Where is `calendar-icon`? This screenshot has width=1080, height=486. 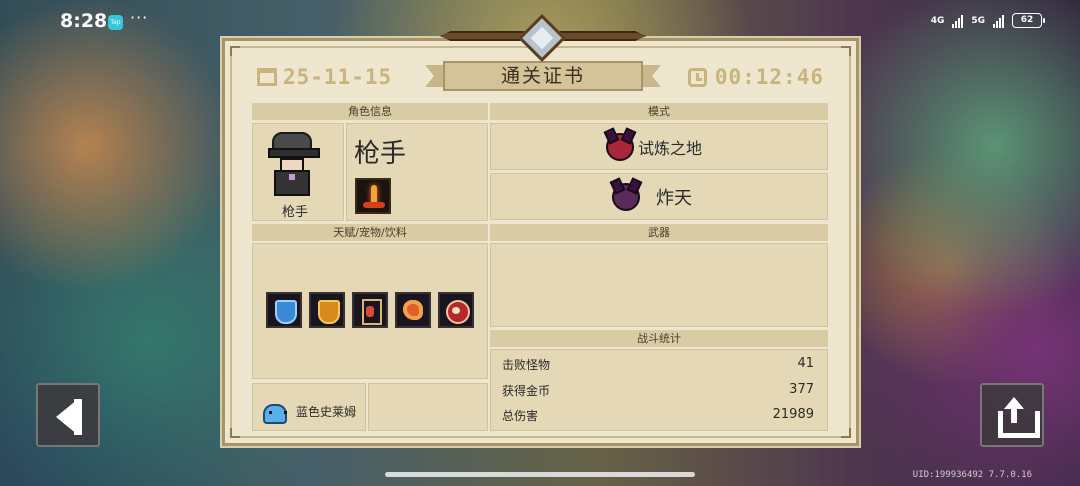 calendar-icon is located at coordinates (267, 77).